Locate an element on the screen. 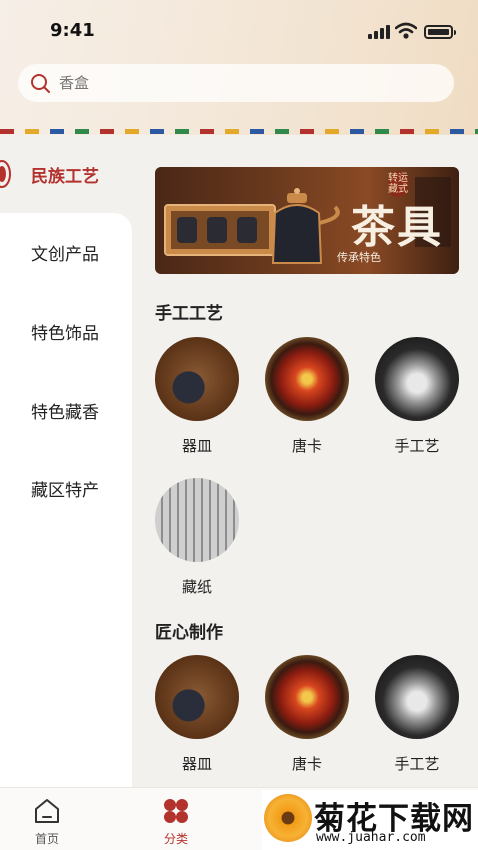 The image size is (478, 850). watermark: 菊花下载网 www.juahar.com is located at coordinates (370, 820).